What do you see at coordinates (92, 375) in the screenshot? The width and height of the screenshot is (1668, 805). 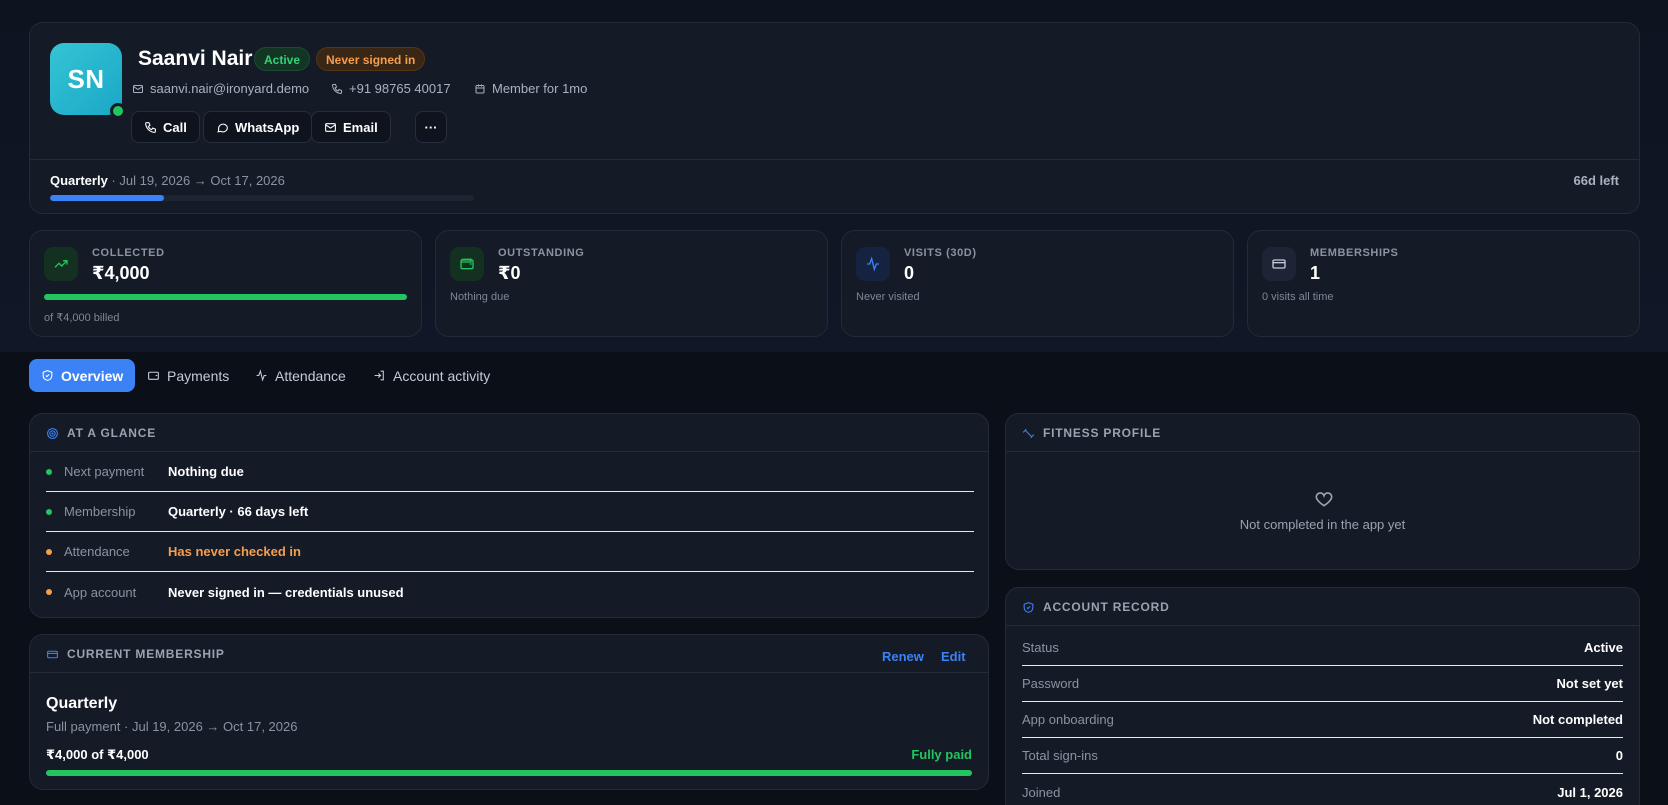 I see `tab-label: Overview` at bounding box center [92, 375].